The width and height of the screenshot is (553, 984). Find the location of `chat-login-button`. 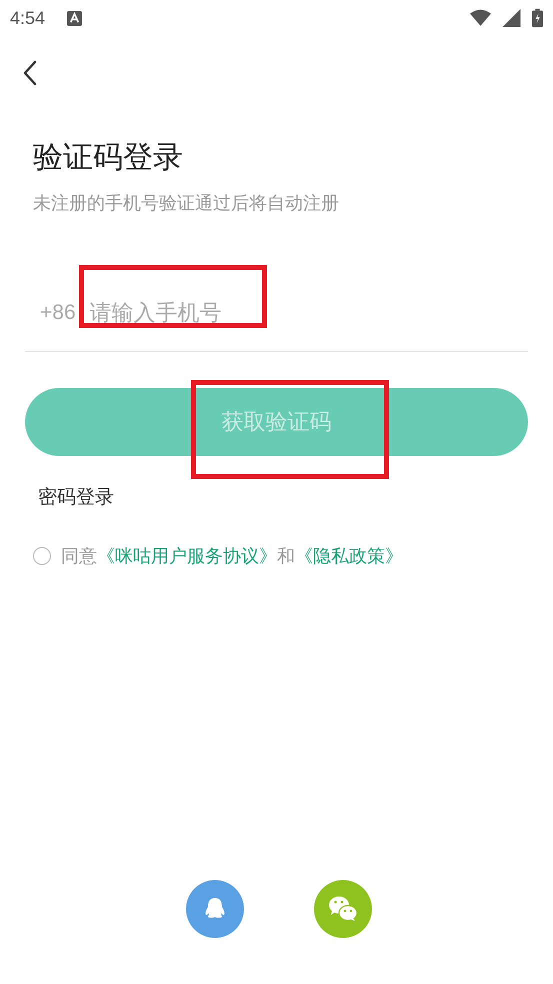

chat-login-button is located at coordinates (343, 909).